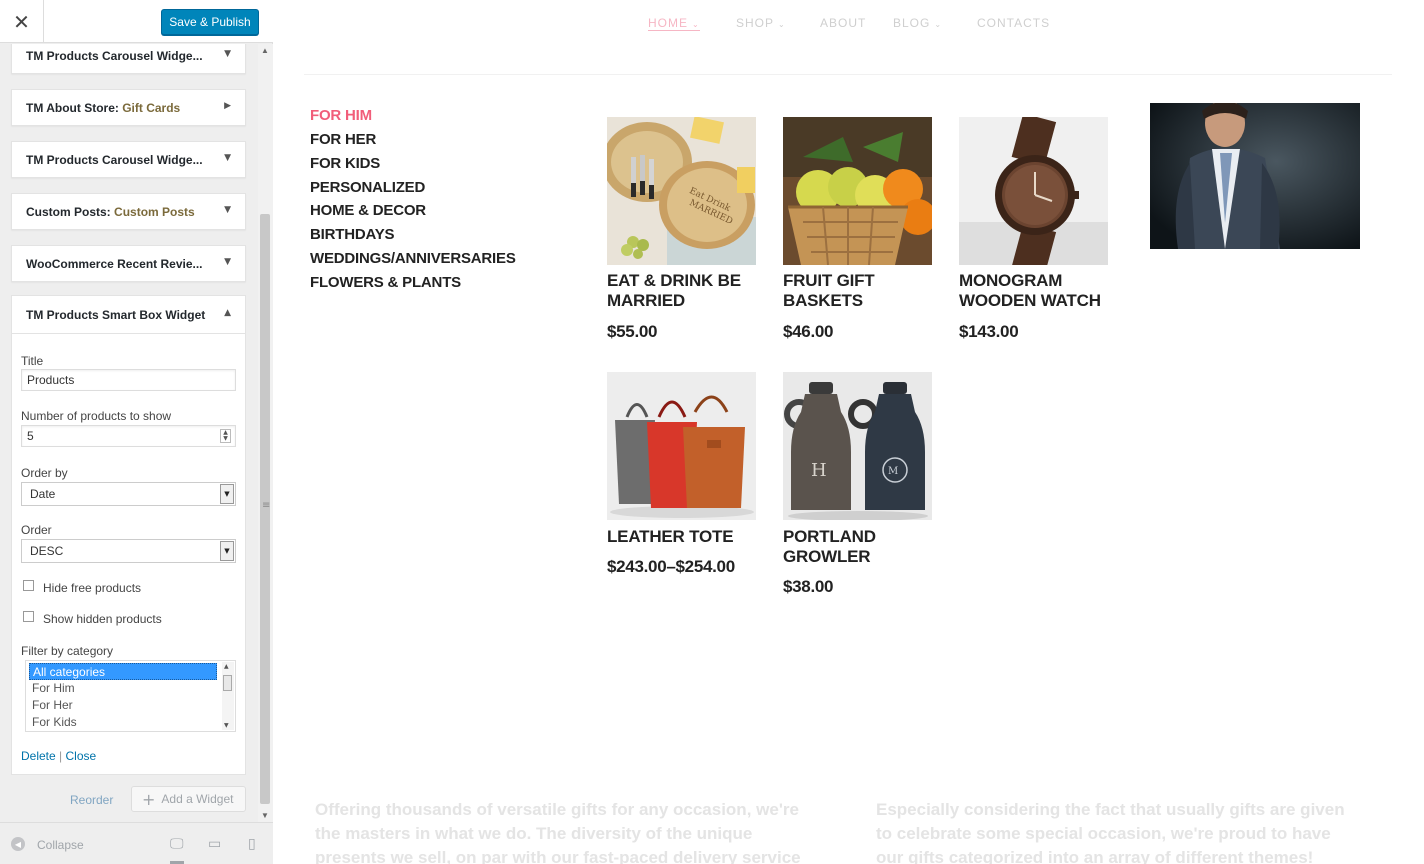  Describe the element at coordinates (341, 115) in the screenshot. I see `category-link: FOR HIM` at that location.